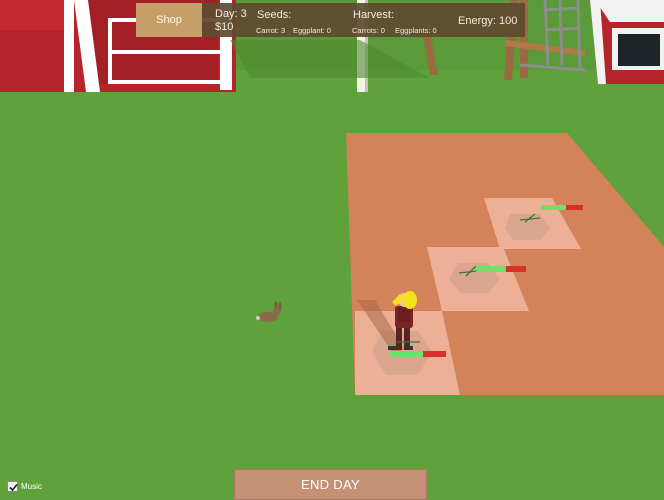  I want to click on seed-carrot-count: Carrot: 3, so click(271, 30).